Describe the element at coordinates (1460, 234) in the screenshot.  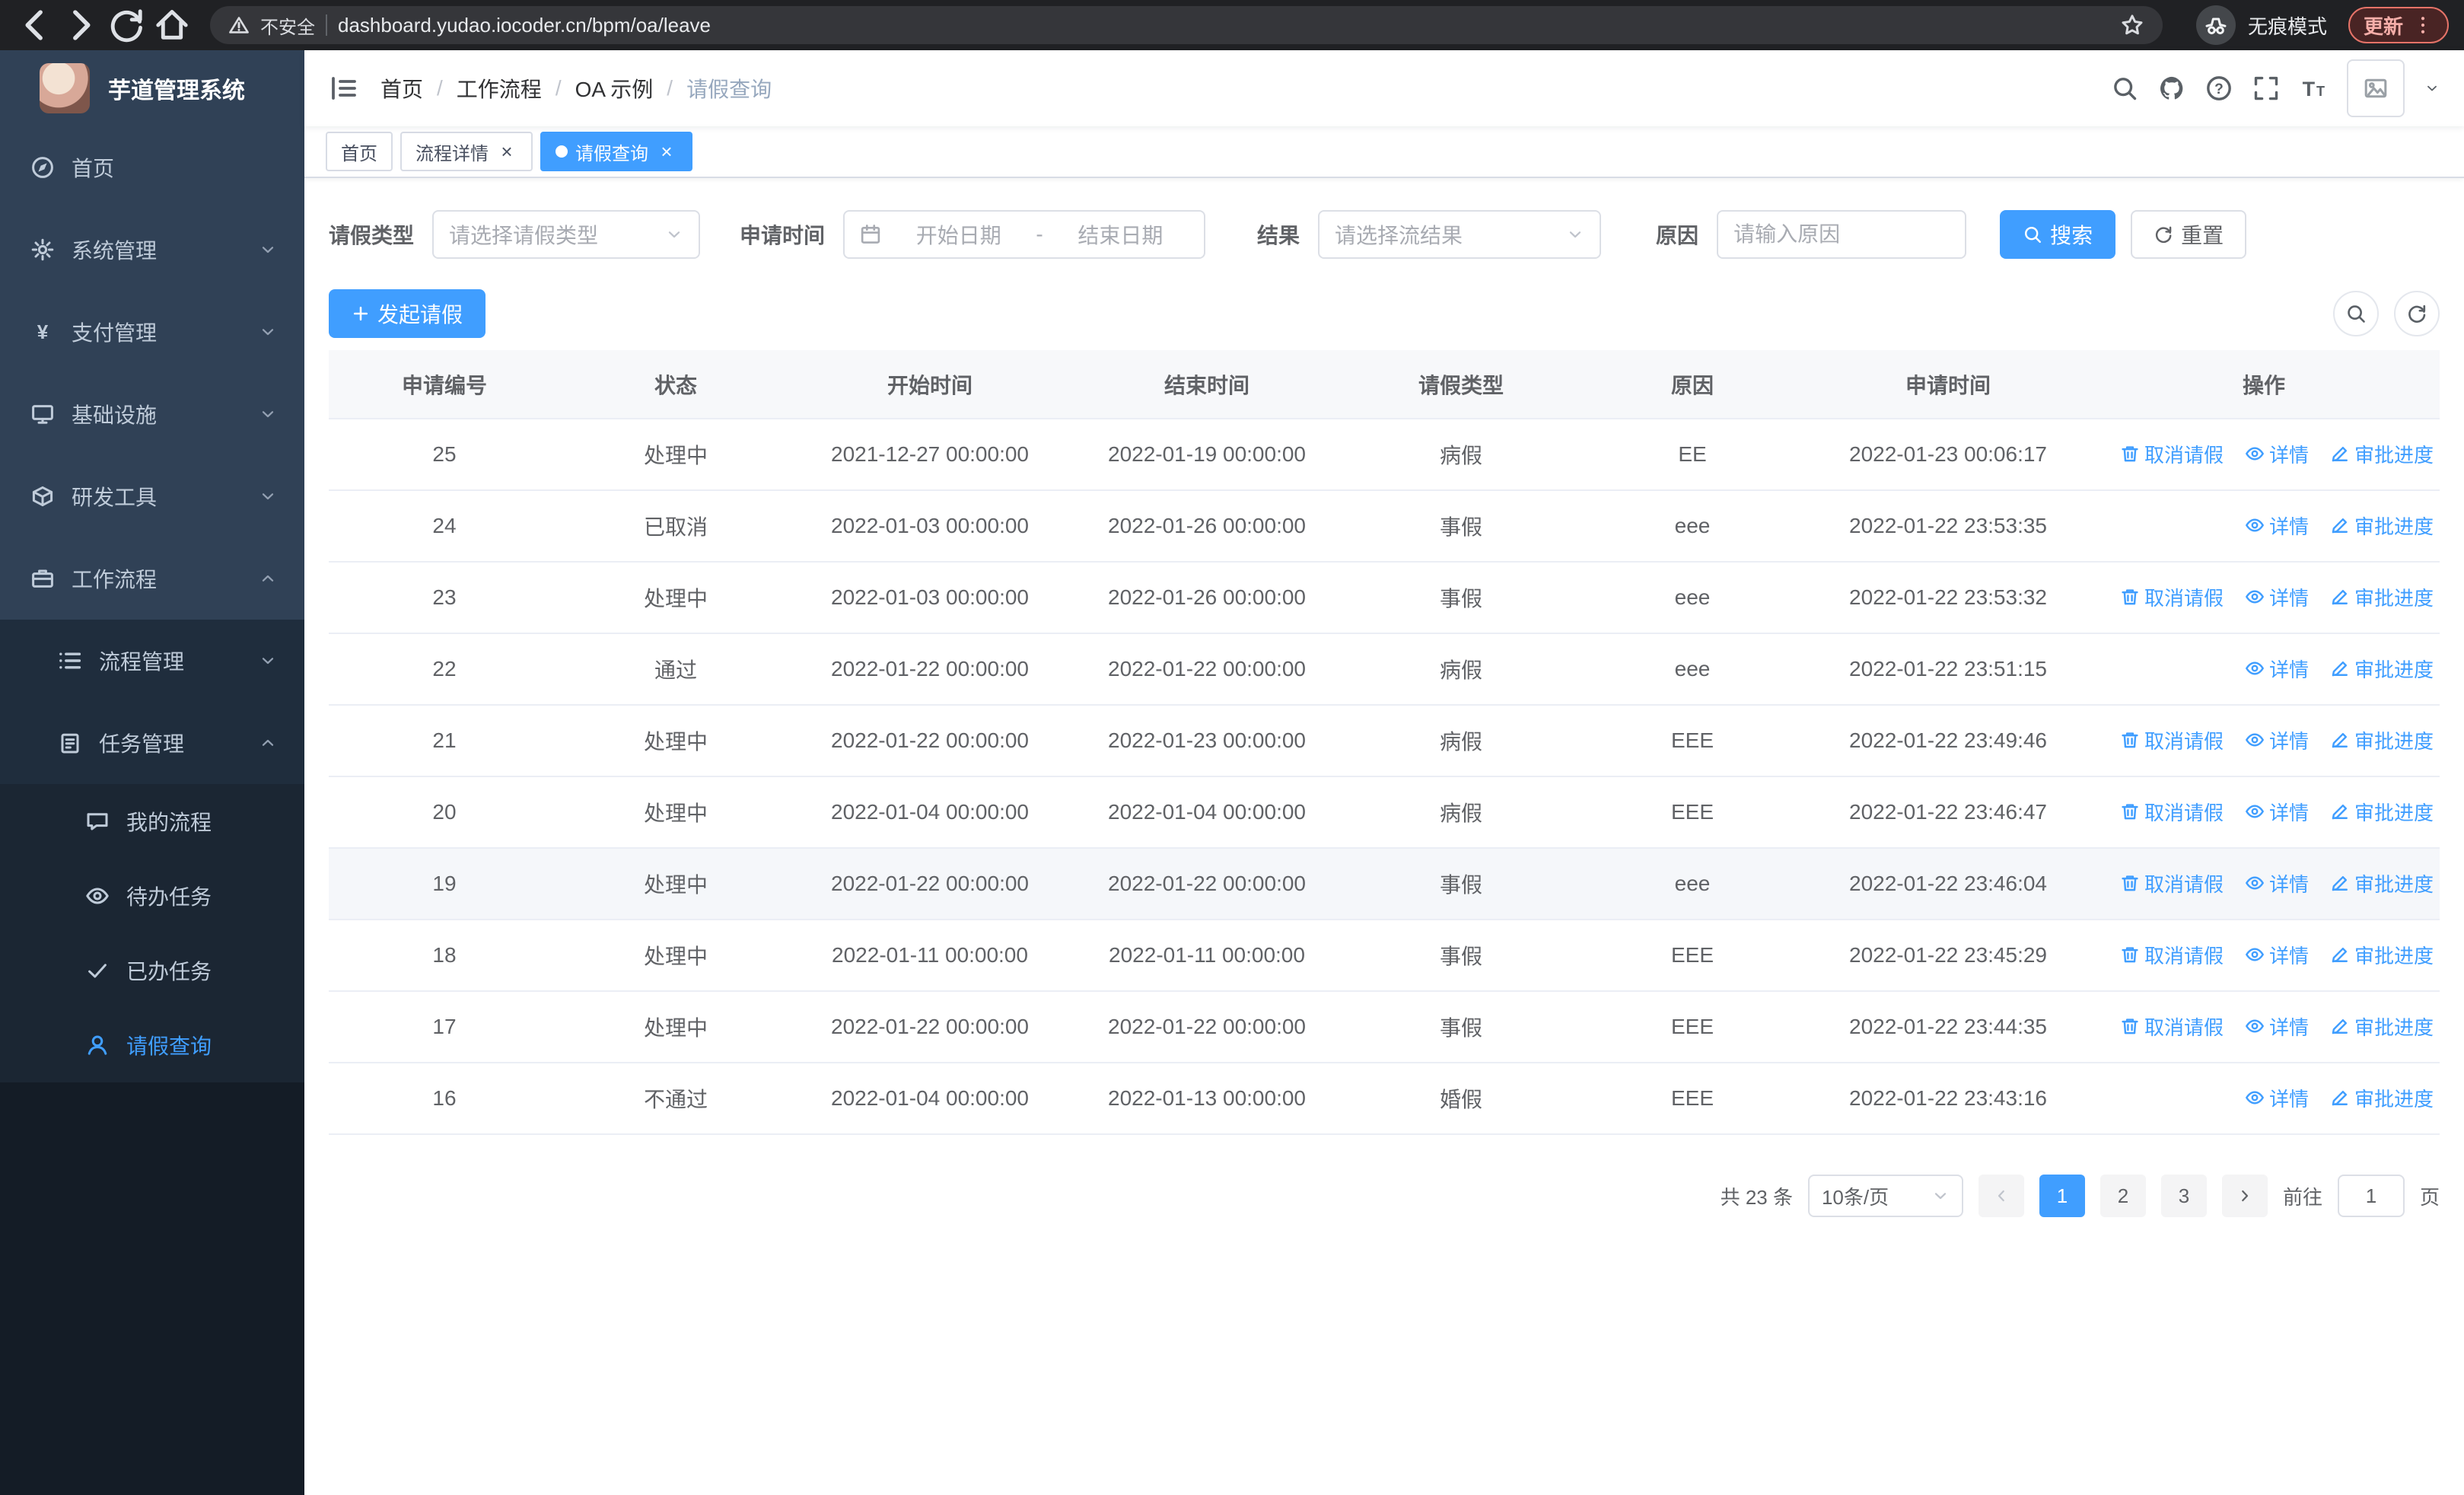
I see `result-select: 请选择流结果` at that location.